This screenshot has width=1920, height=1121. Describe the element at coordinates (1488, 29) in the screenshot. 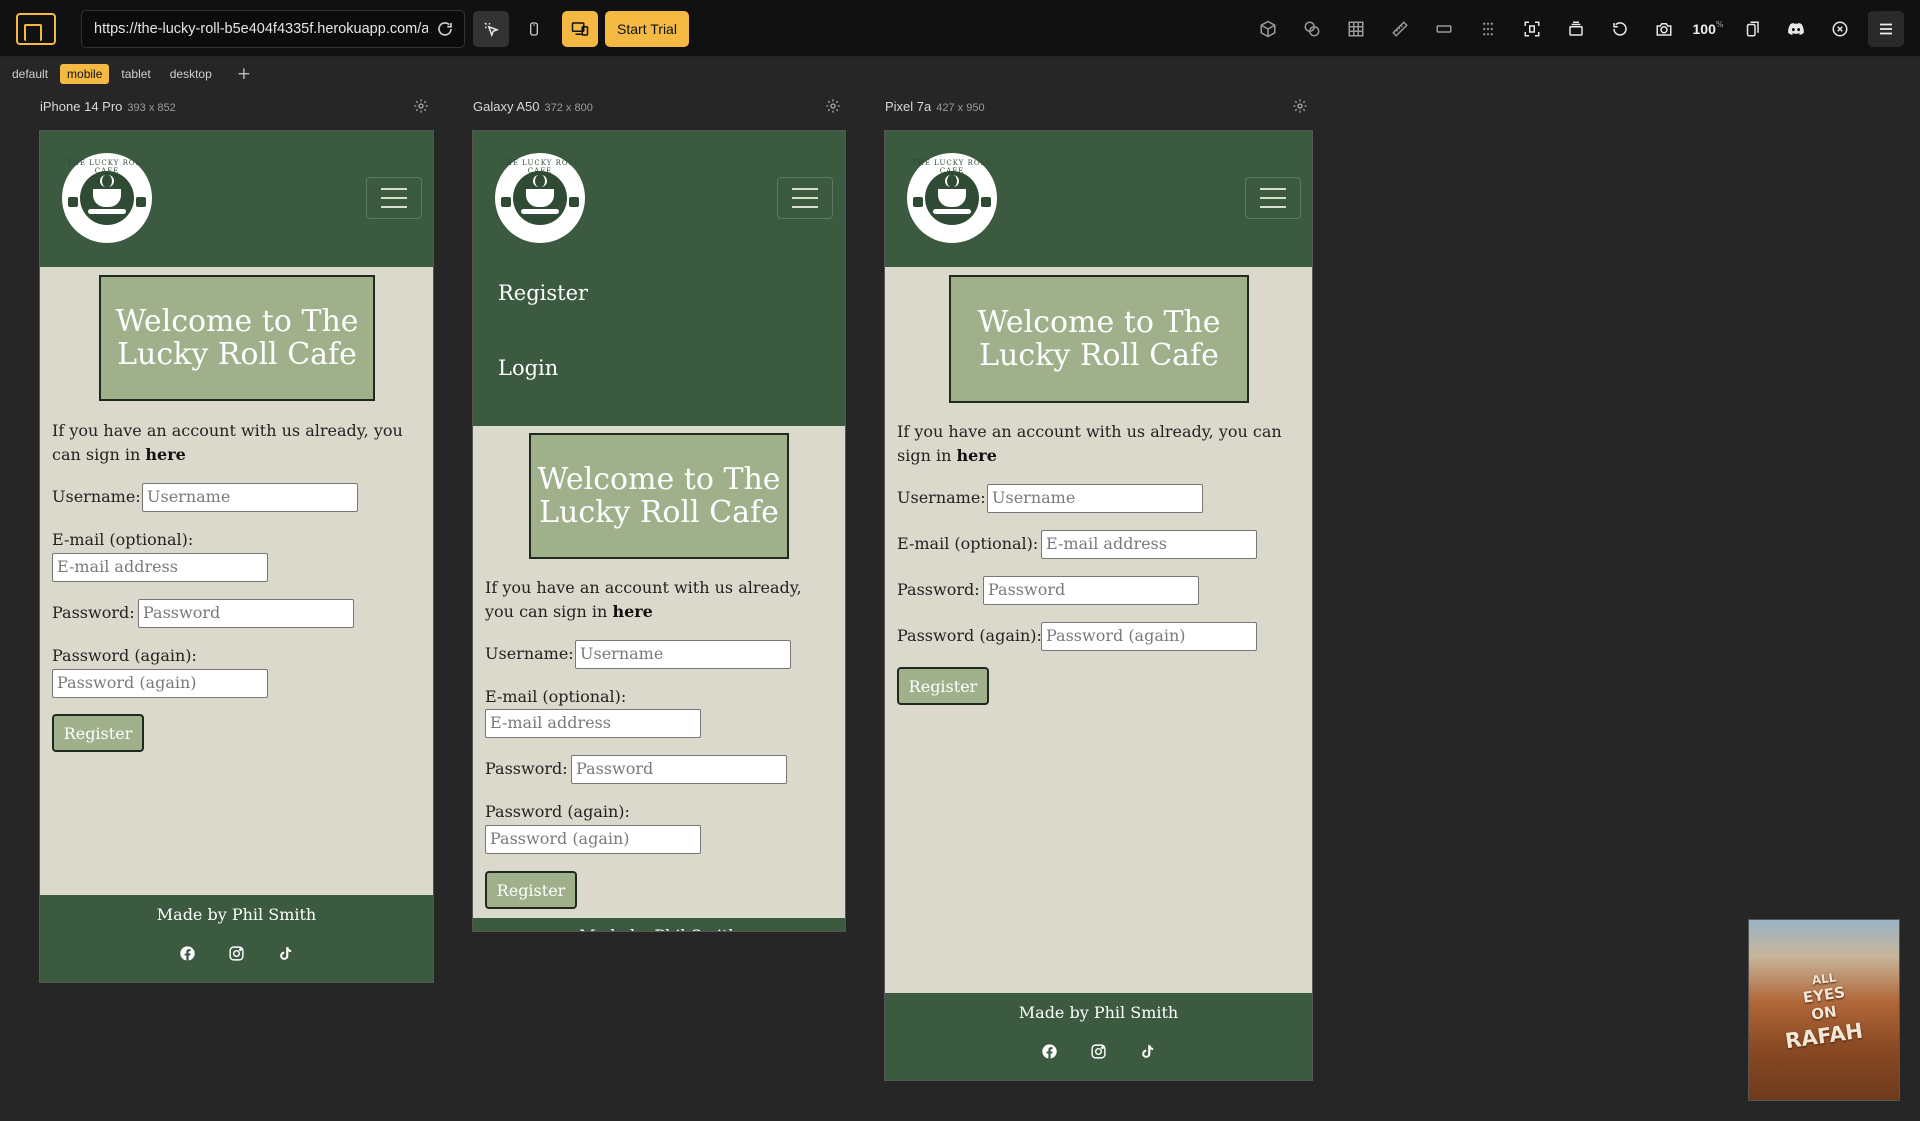

I see `dots-grid-icon` at that location.